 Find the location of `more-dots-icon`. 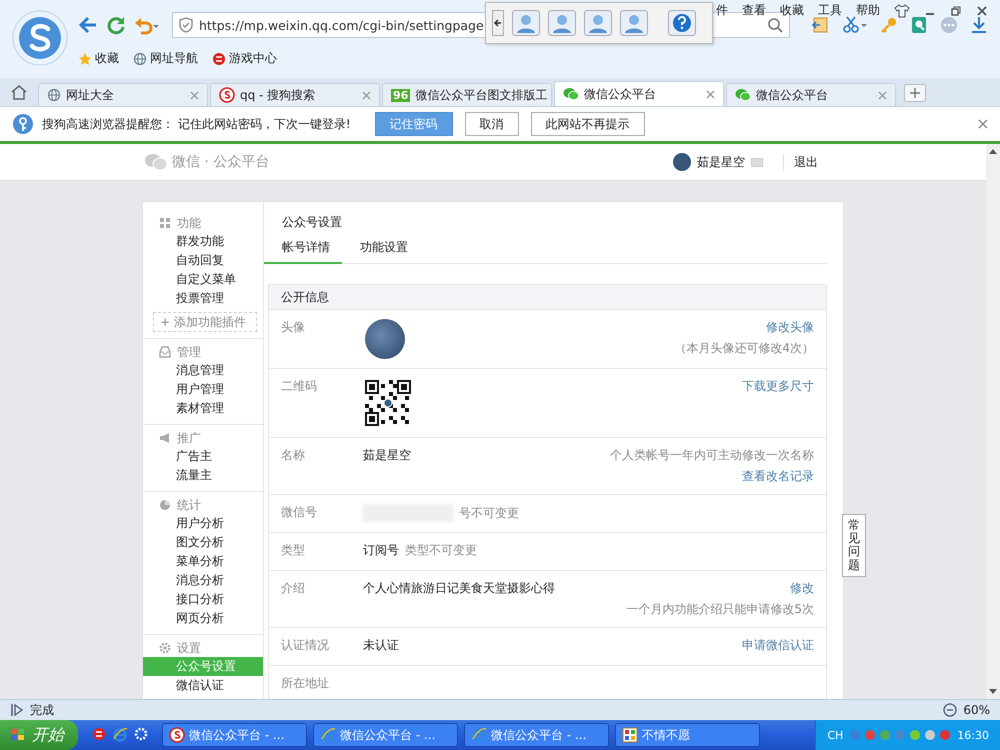

more-dots-icon is located at coordinates (949, 25).